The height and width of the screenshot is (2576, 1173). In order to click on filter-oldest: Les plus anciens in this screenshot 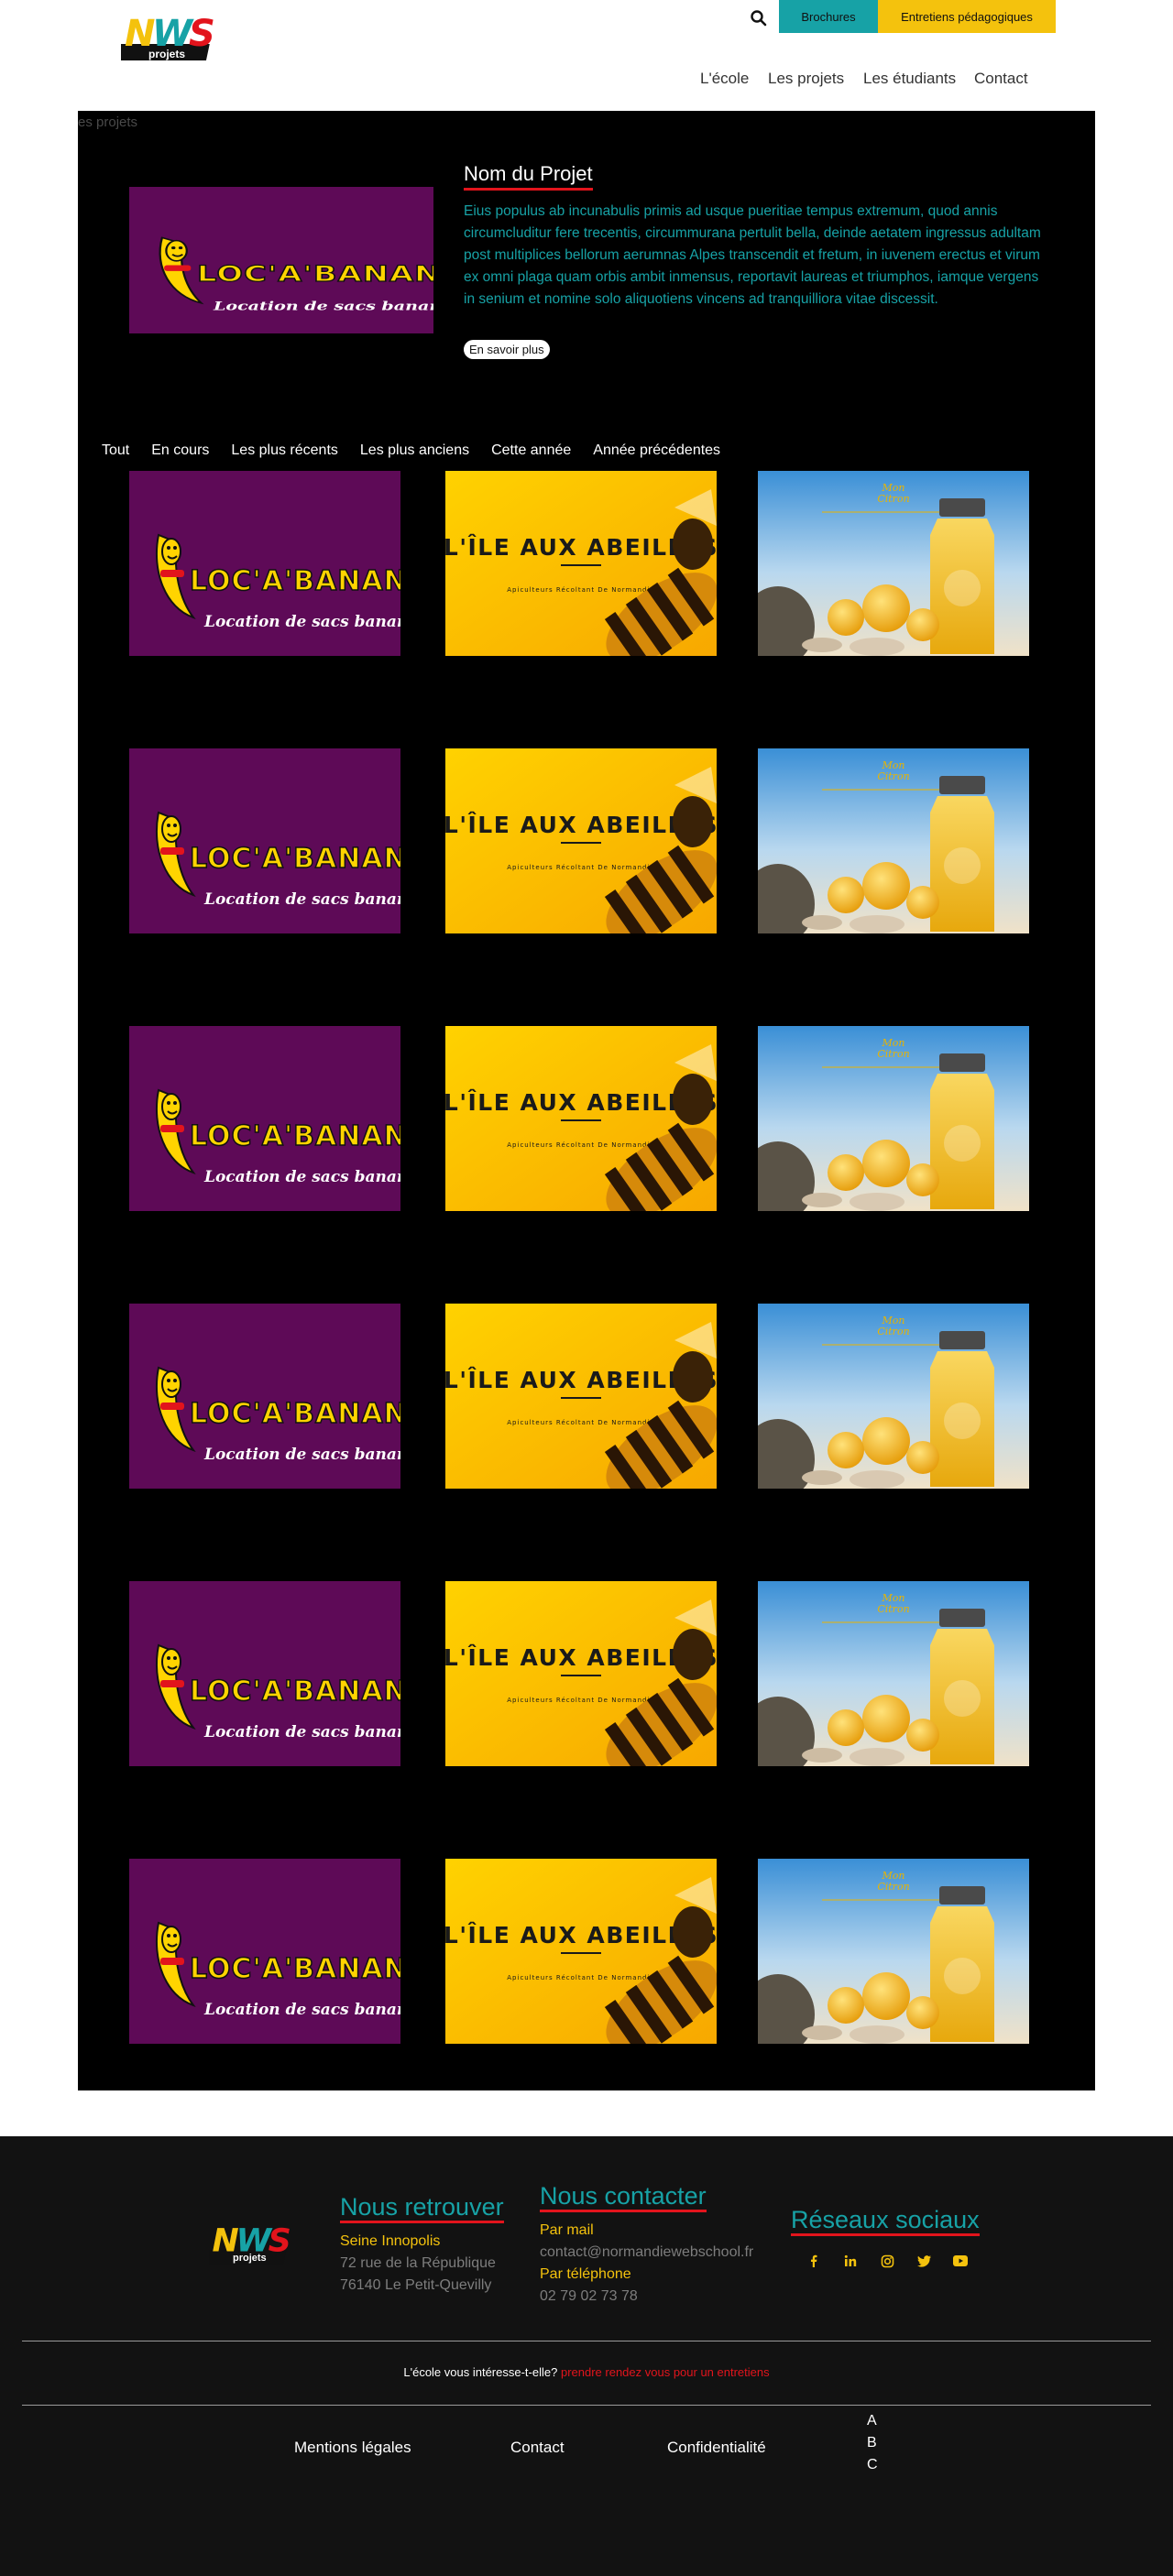, I will do `click(414, 453)`.